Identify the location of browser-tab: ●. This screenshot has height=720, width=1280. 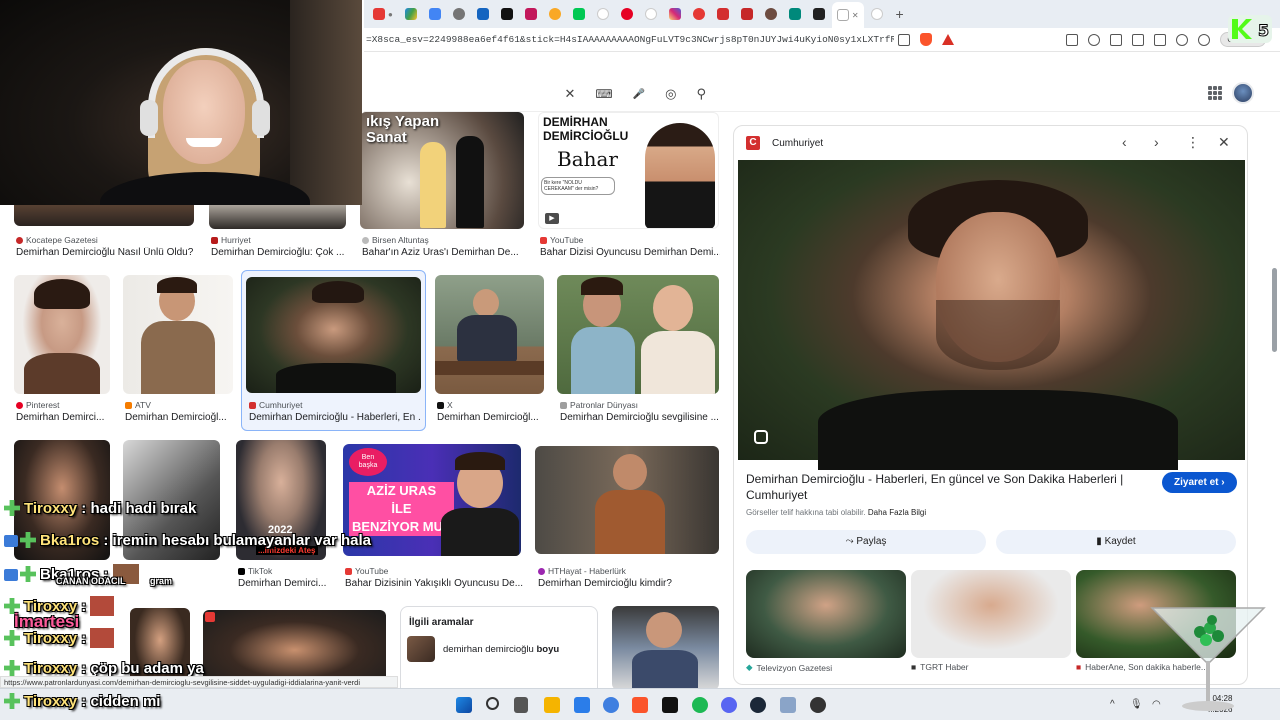
(383, 14).